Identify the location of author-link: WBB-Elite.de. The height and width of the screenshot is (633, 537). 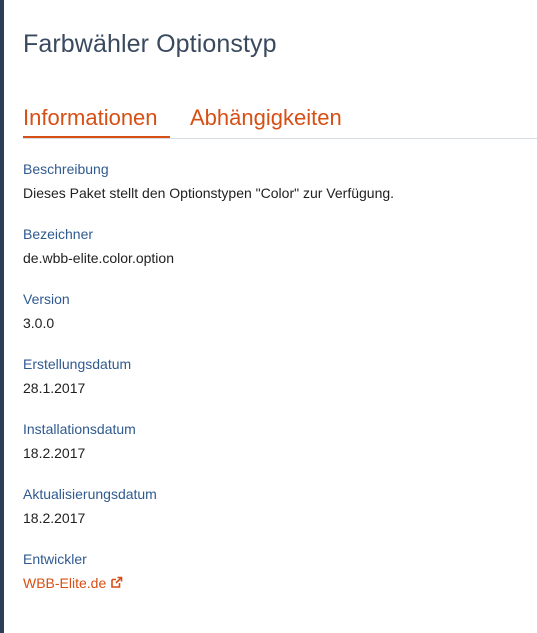
(73, 583).